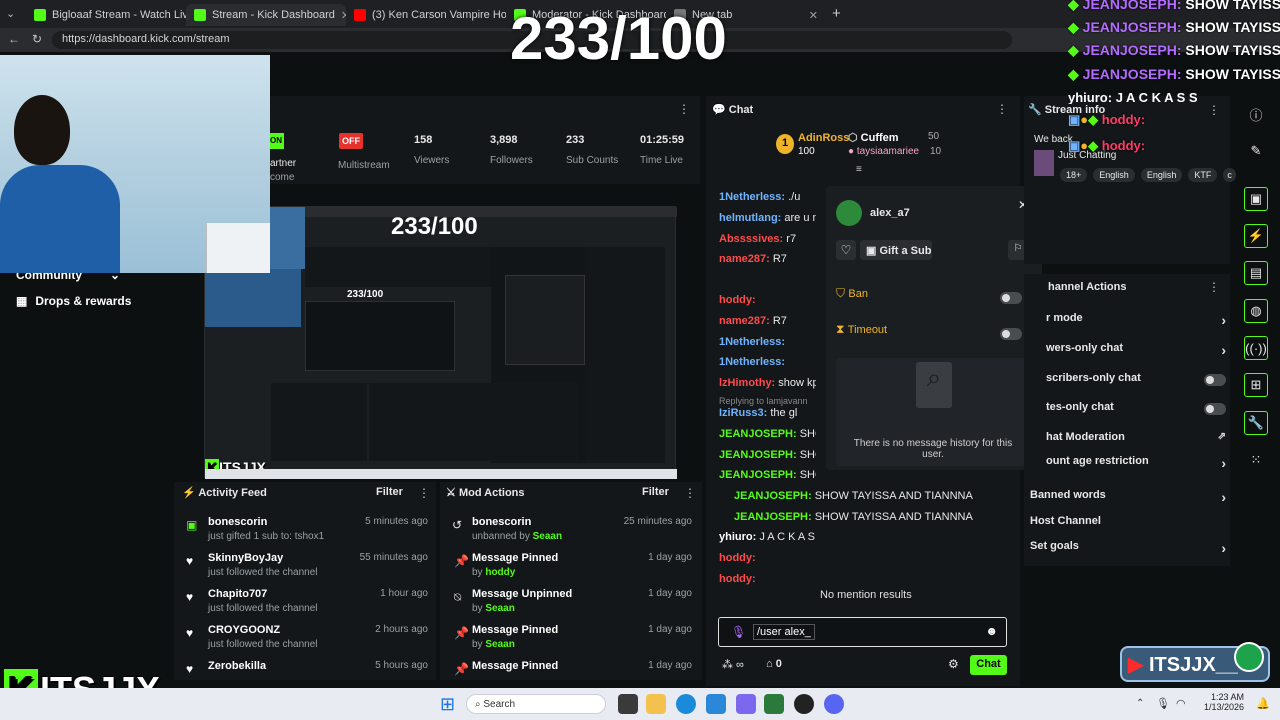 The height and width of the screenshot is (720, 1280). What do you see at coordinates (890, 213) in the screenshot?
I see `user-card-username: alex_a7` at bounding box center [890, 213].